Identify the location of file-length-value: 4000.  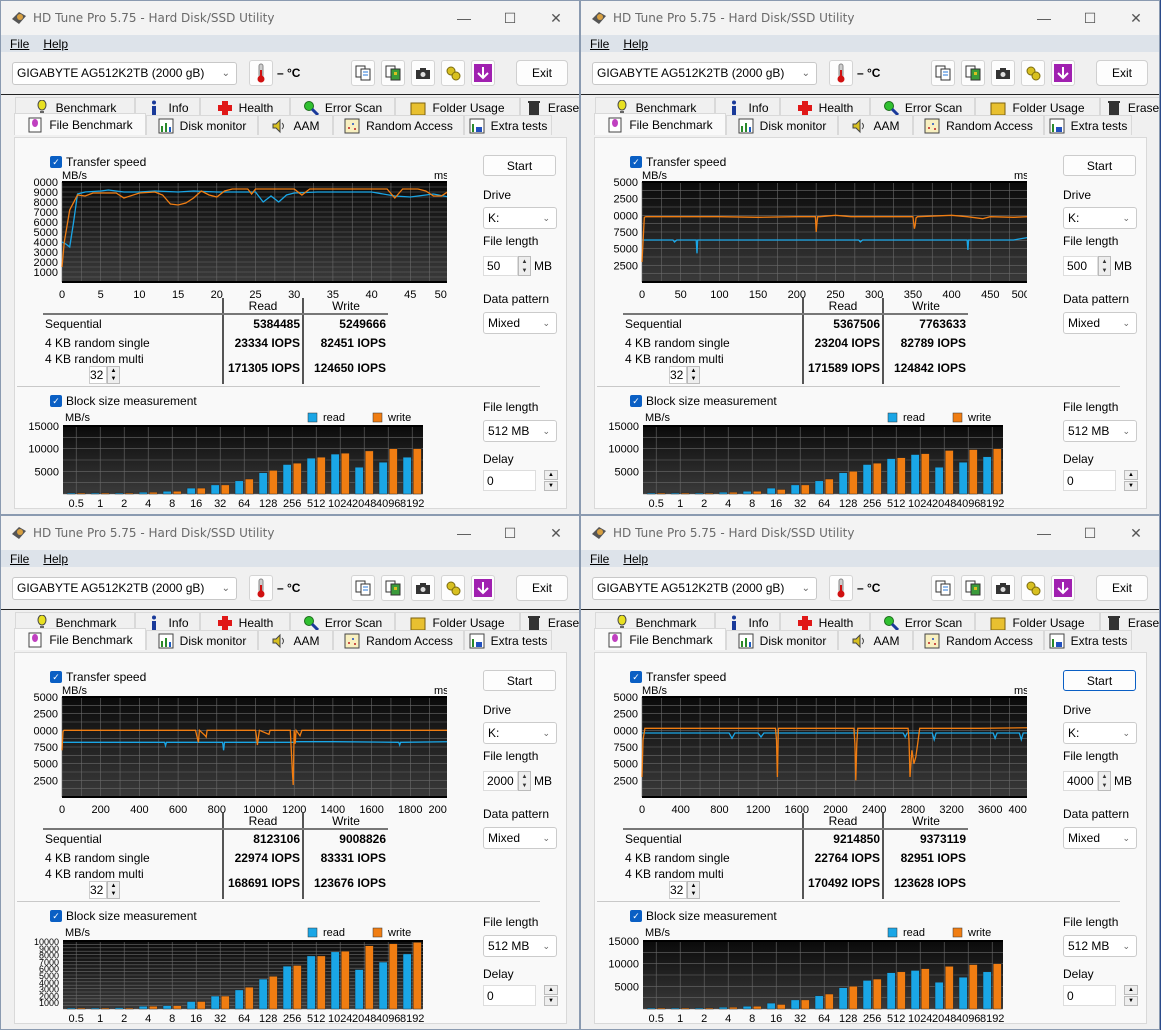
(1080, 781).